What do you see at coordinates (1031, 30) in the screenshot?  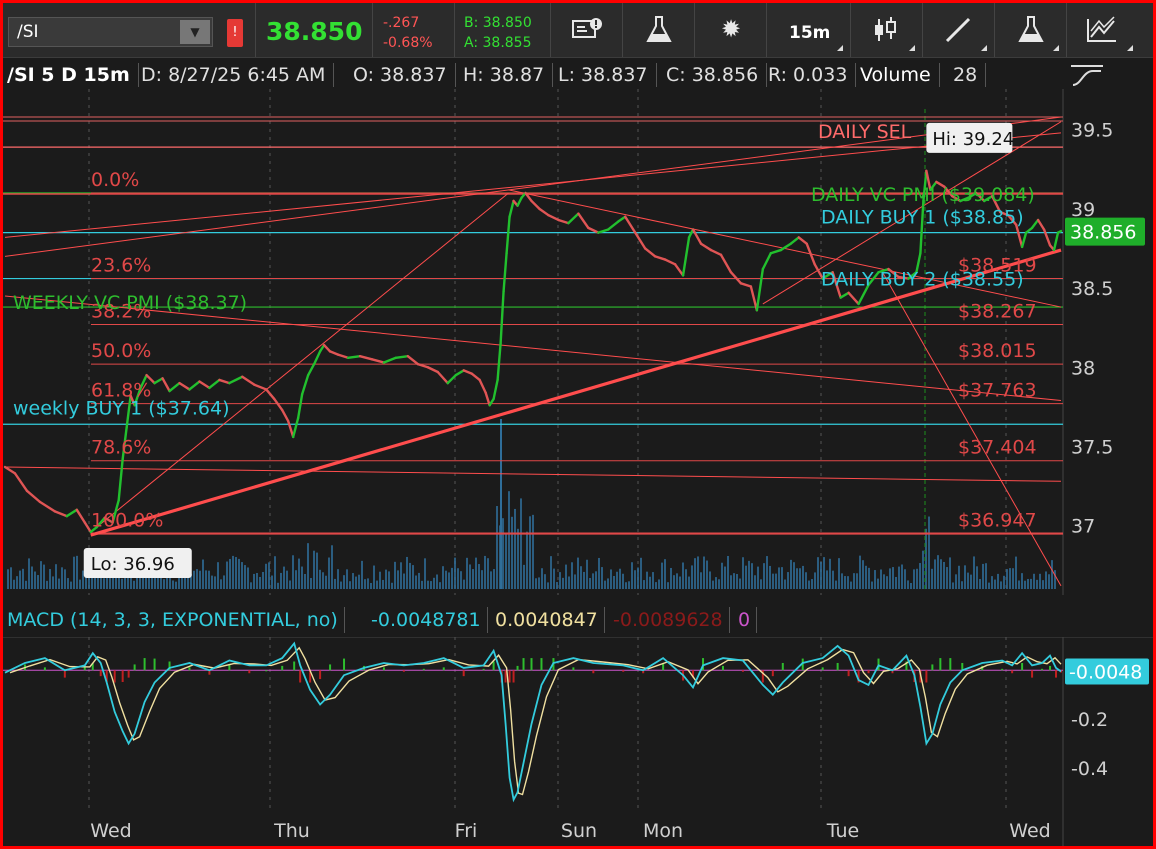 I see `studies-button` at bounding box center [1031, 30].